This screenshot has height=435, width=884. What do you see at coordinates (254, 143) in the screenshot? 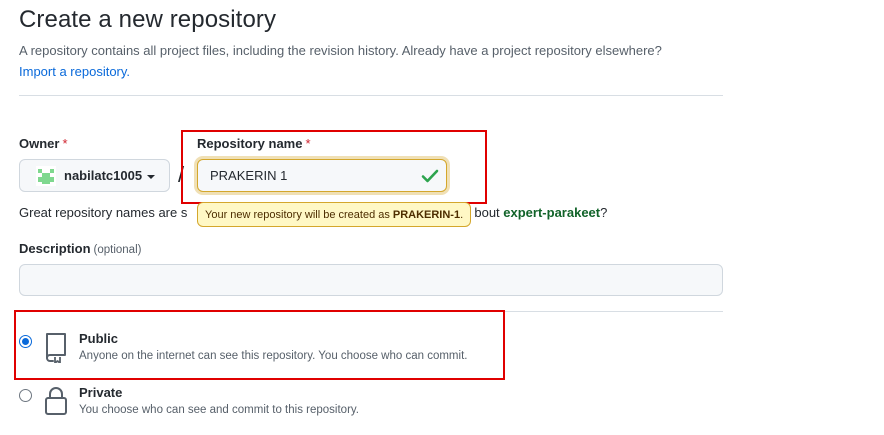
I see `repository-name-label: Repository name *` at bounding box center [254, 143].